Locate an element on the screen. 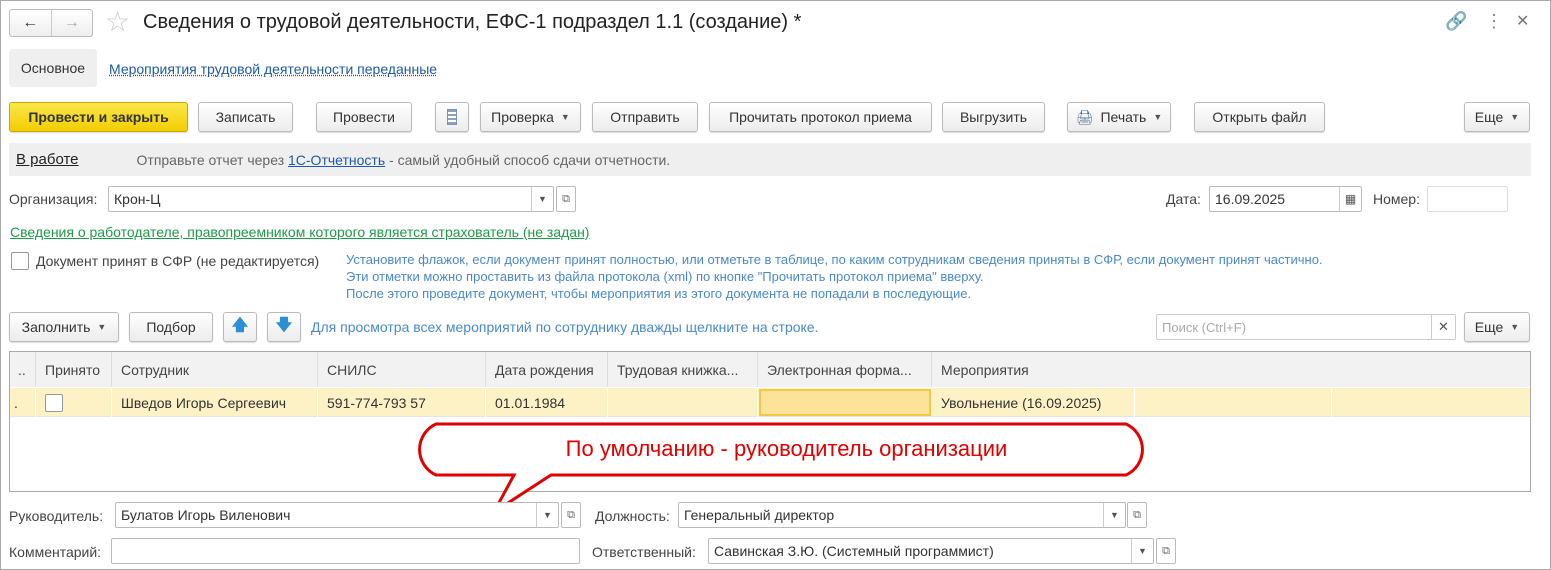 The width and height of the screenshot is (1551, 570). date-field: 16.09.2025 ▦ is located at coordinates (1285, 199).